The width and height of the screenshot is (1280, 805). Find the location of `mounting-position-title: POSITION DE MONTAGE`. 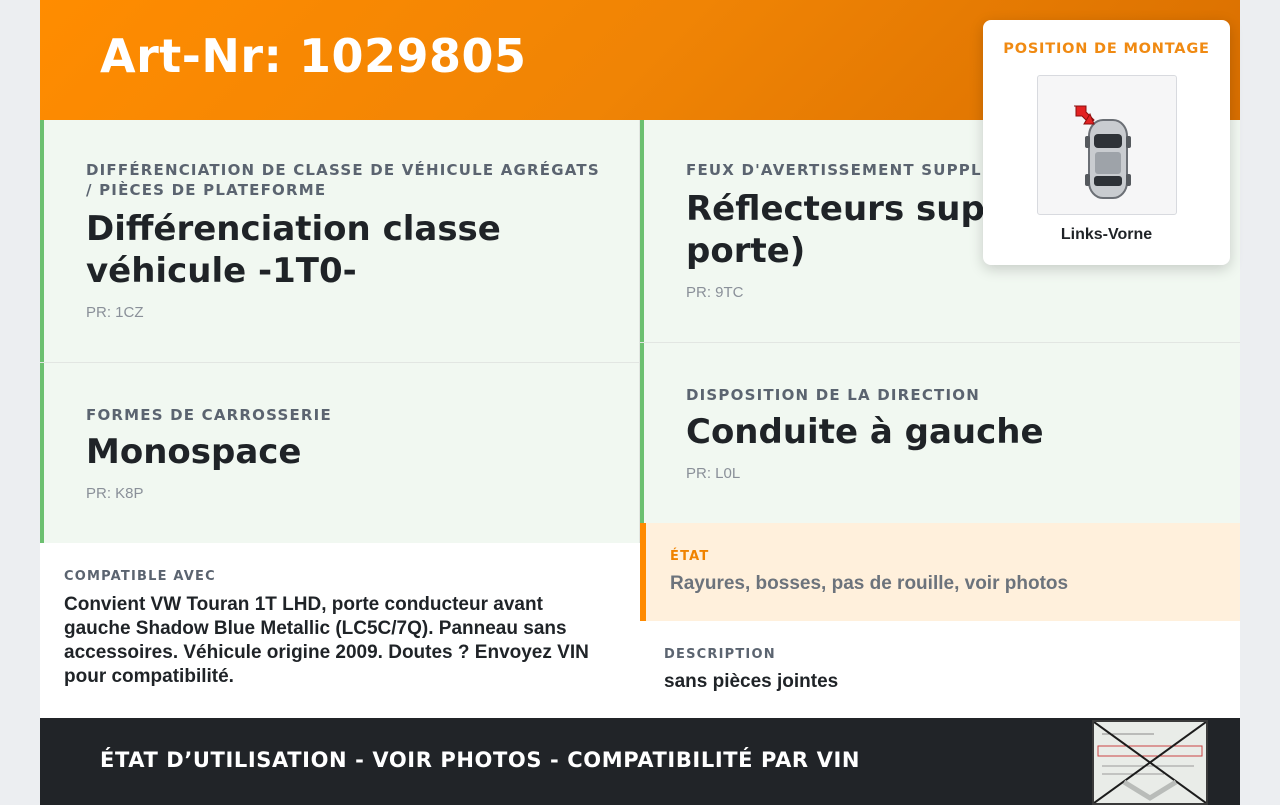

mounting-position-title: POSITION DE MONTAGE is located at coordinates (1106, 49).